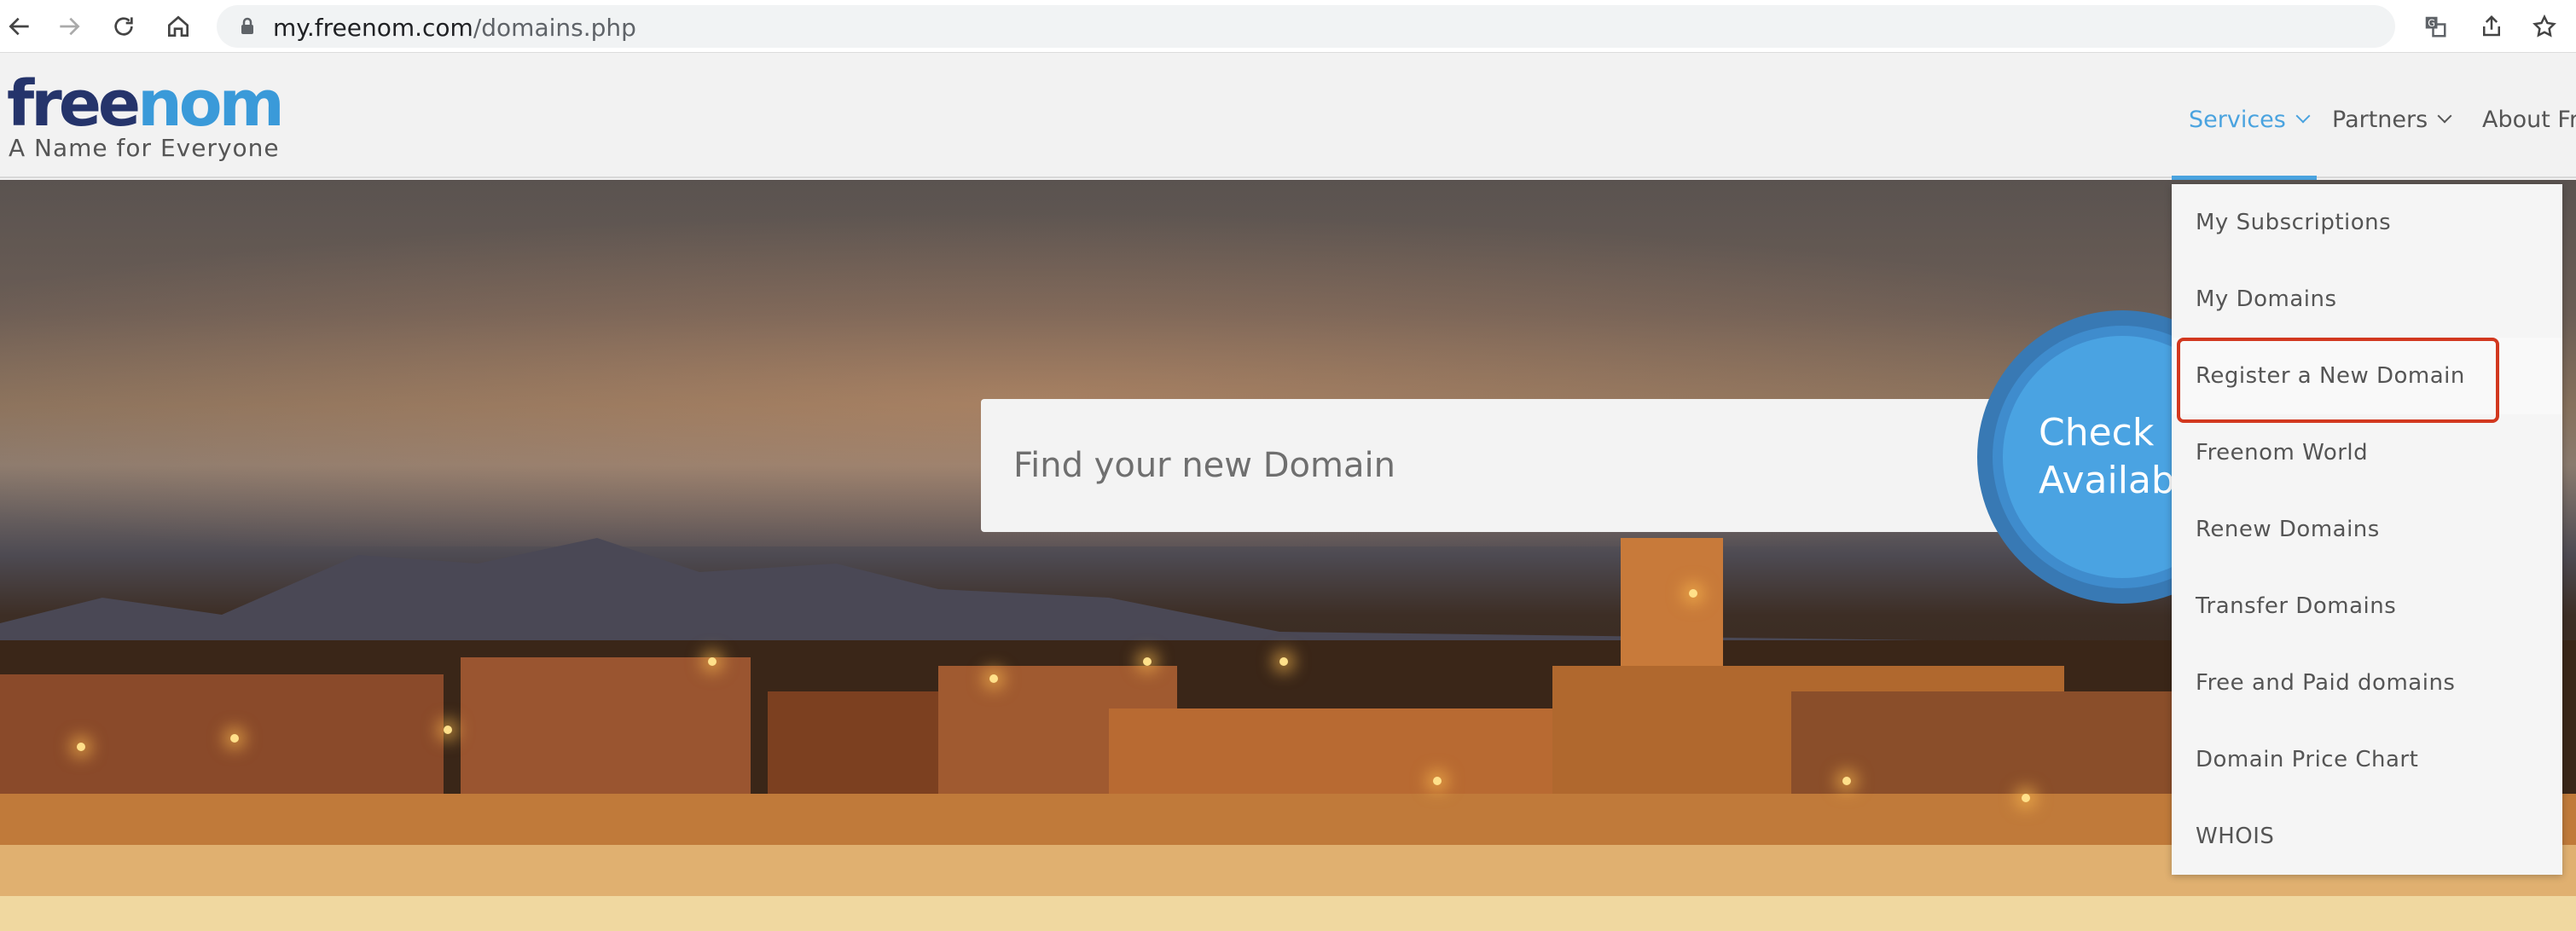 This screenshot has height=931, width=2576. What do you see at coordinates (2367, 759) in the screenshot?
I see `menu-item-domain-price-chart: Domain Price Chart` at bounding box center [2367, 759].